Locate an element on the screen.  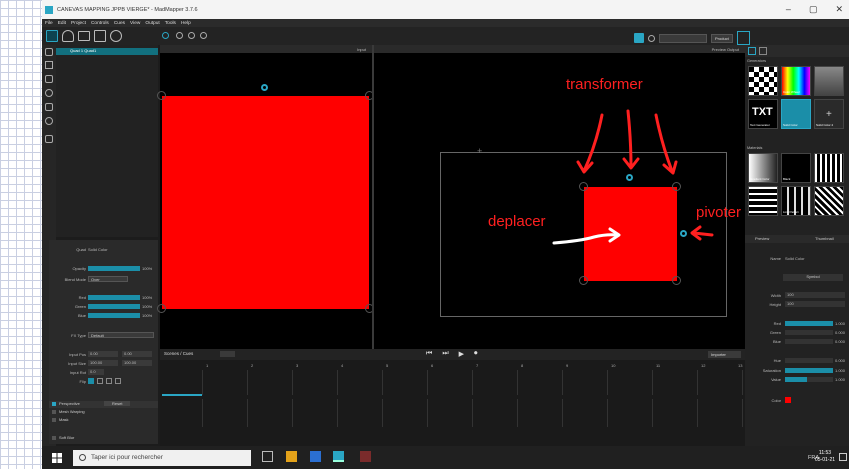
perspective-section: Perspective Reset is located at coordinates (103, 404).